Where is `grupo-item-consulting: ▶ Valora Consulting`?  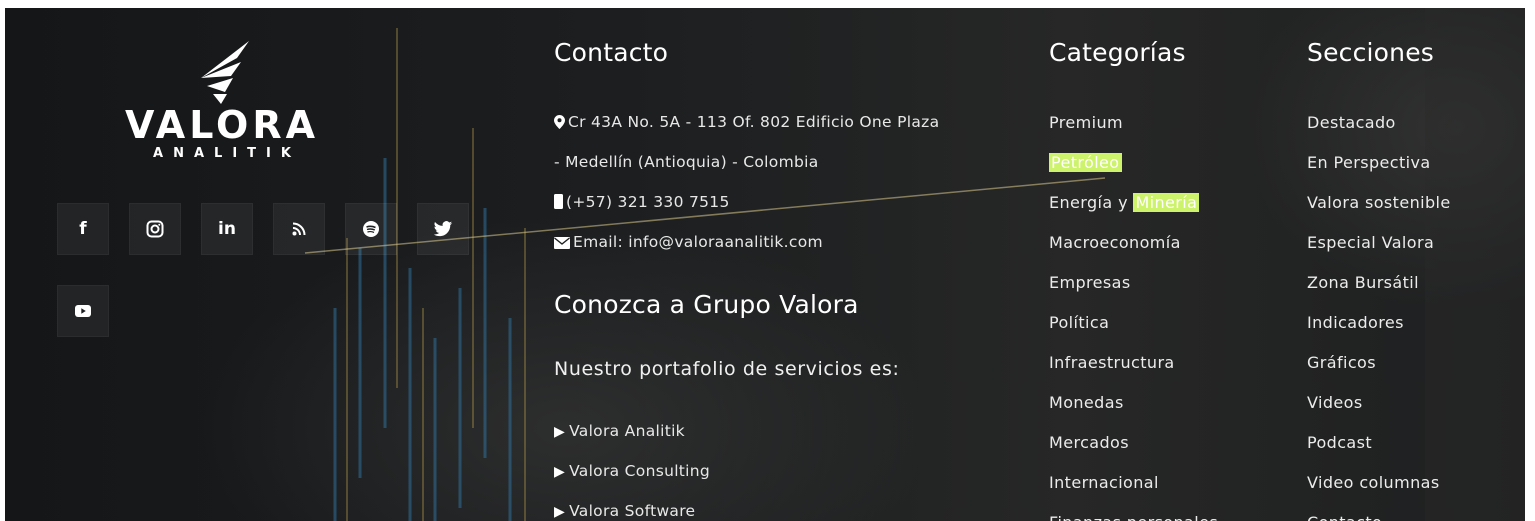
grupo-item-consulting: ▶ Valora Consulting is located at coordinates (632, 471).